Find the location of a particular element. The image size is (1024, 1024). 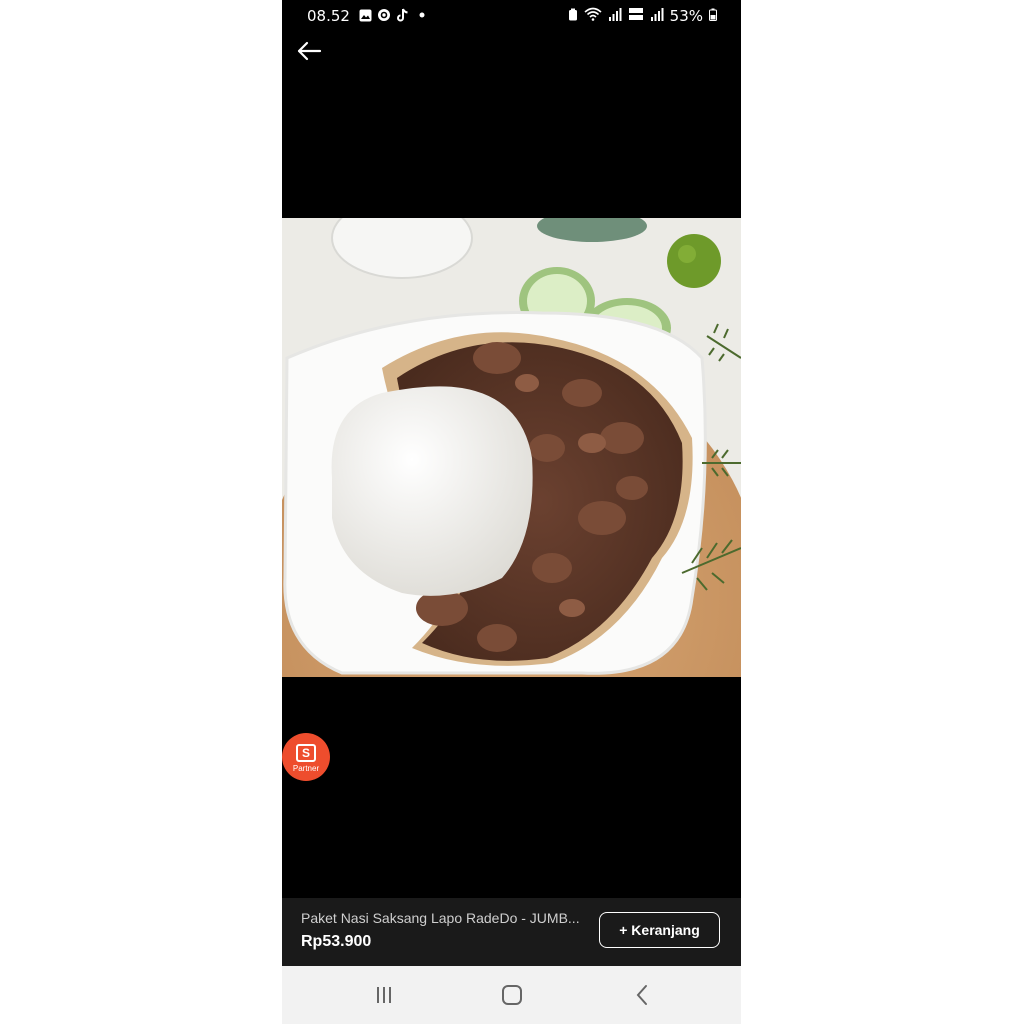

gallery-icon is located at coordinates (365, 15).